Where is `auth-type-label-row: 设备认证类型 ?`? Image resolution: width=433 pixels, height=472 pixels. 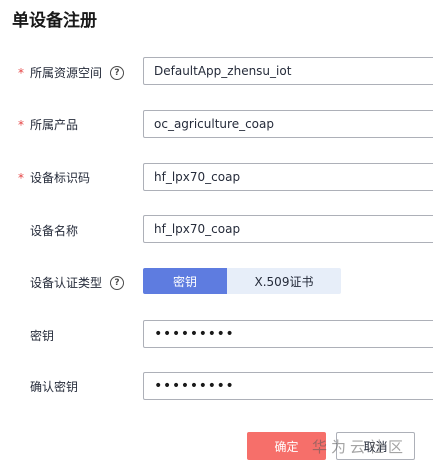 auth-type-label-row: 设备认证类型 ? is located at coordinates (71, 283).